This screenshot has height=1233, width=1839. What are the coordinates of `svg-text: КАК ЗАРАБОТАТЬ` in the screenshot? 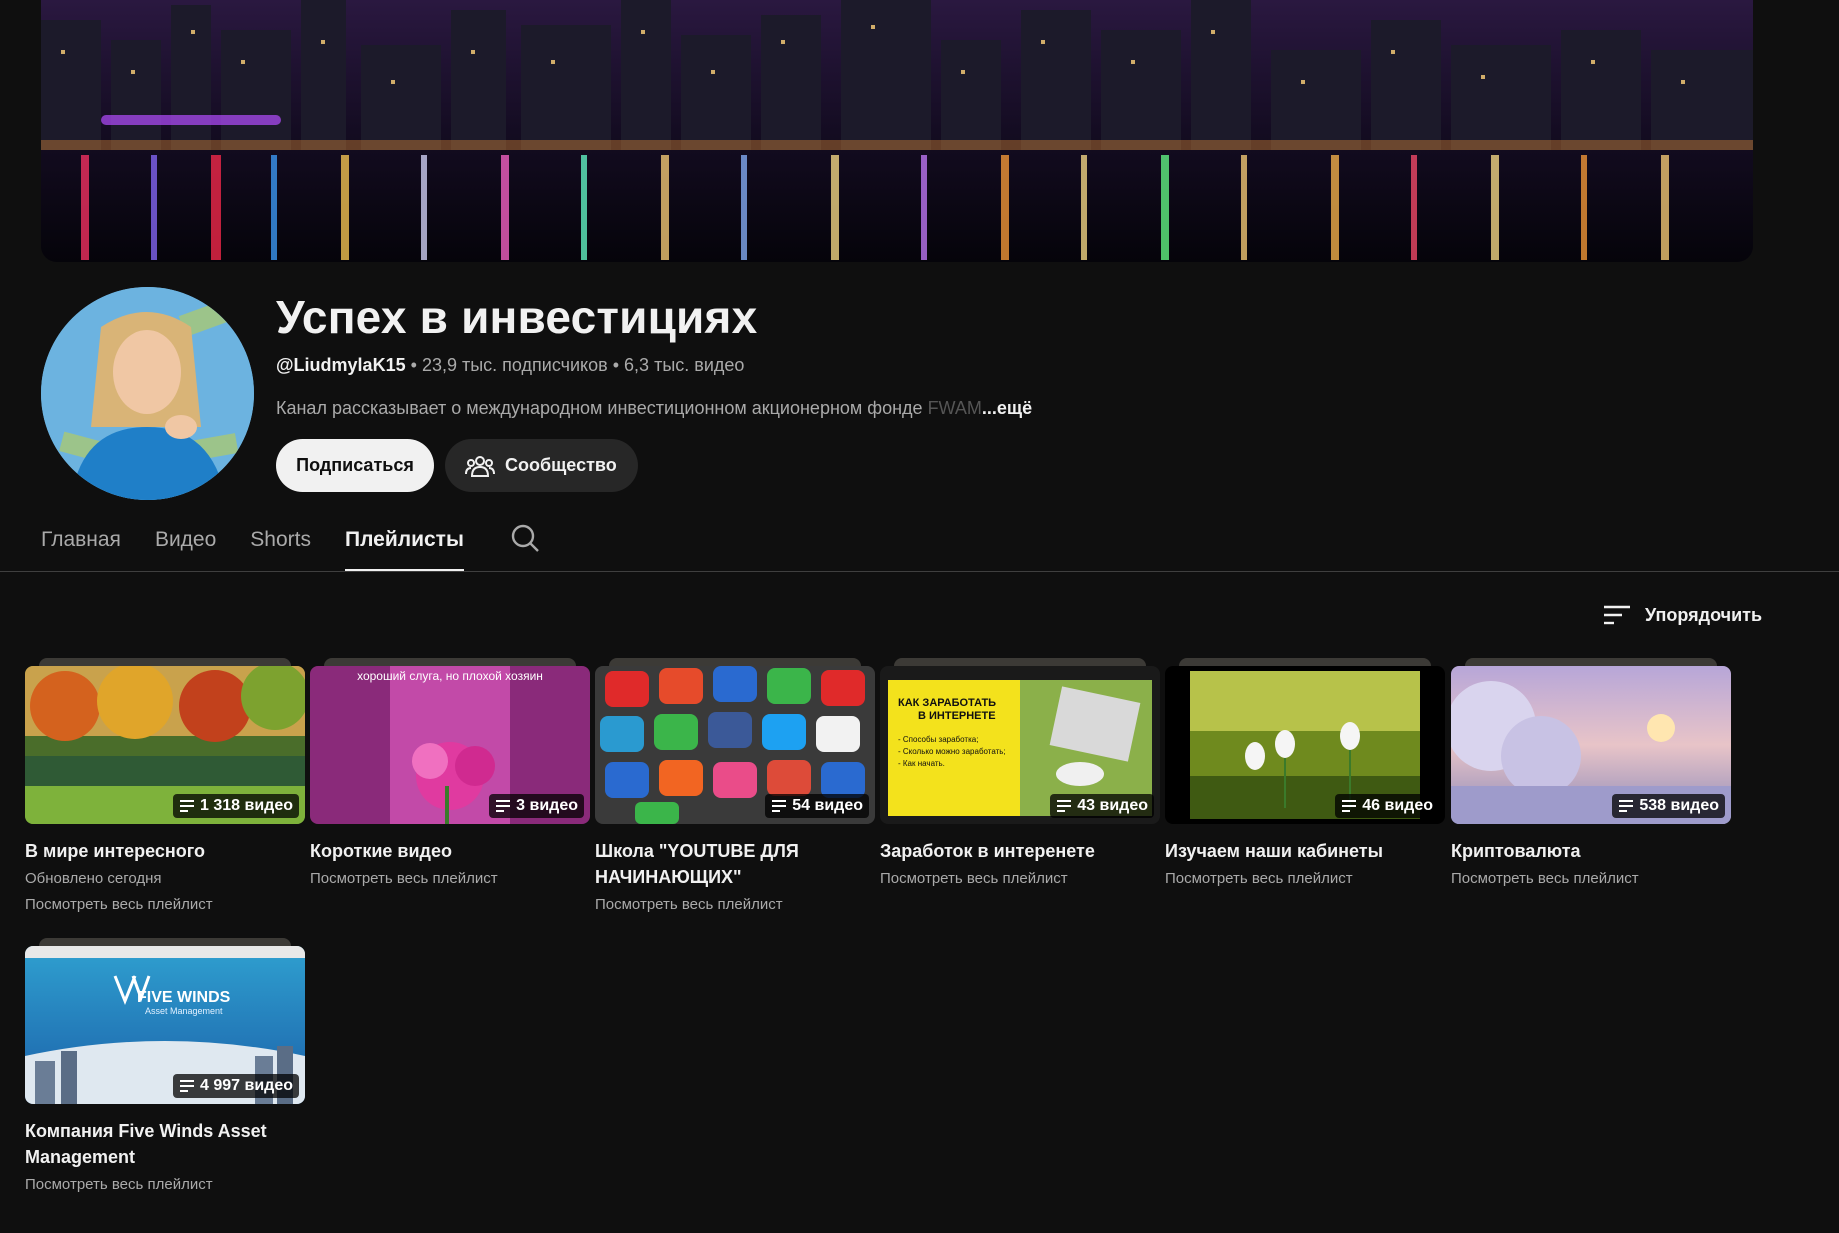 It's located at (947, 703).